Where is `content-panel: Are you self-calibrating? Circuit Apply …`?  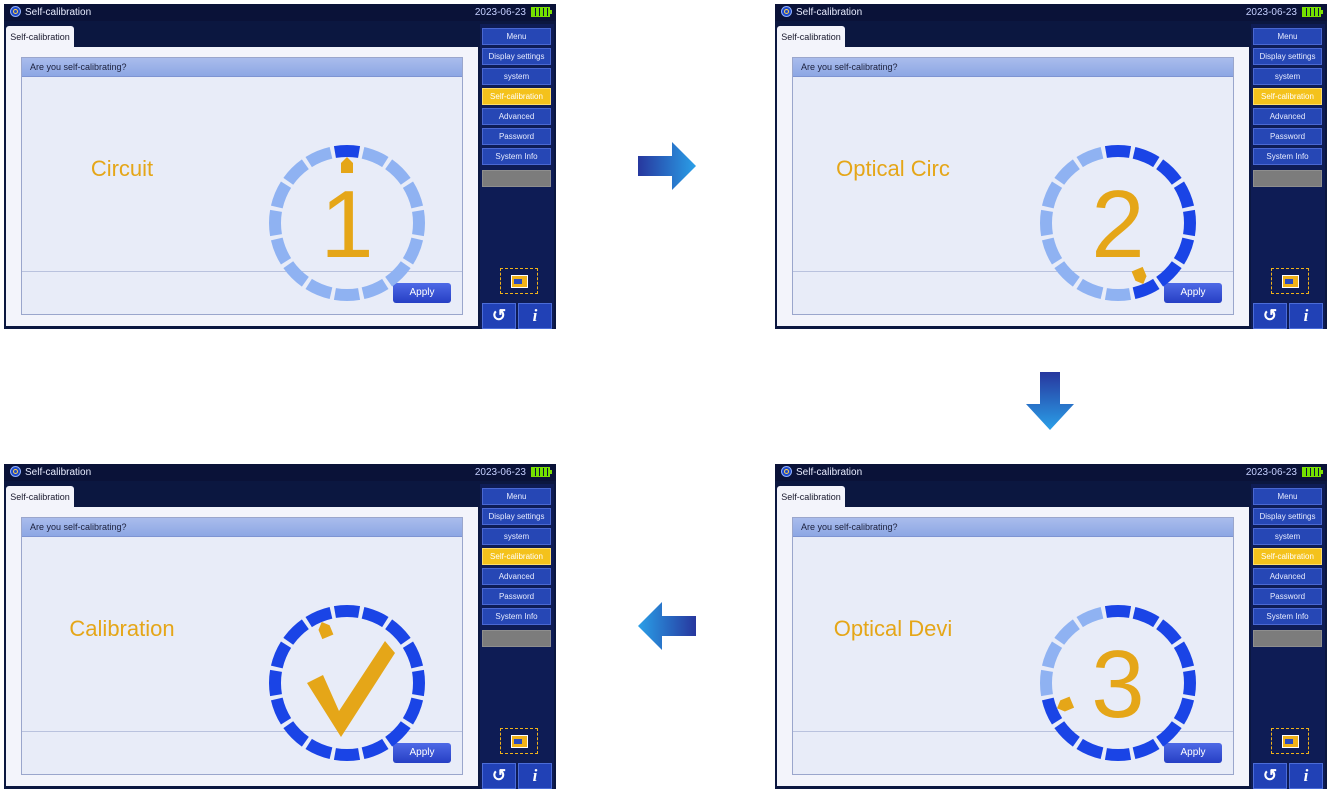 content-panel: Are you self-calibrating? Circuit Apply … is located at coordinates (242, 186).